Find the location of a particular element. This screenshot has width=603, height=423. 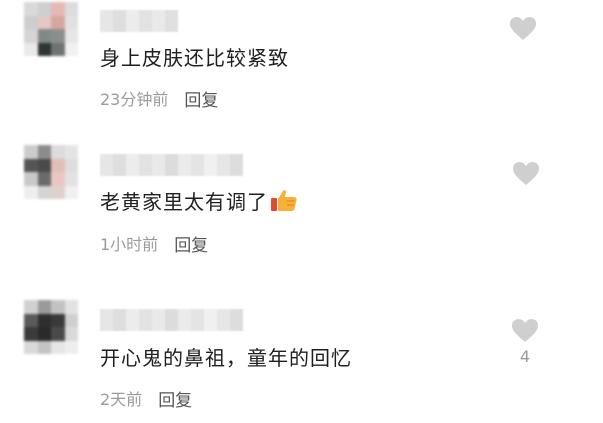

comment-meta: 1小时前 回复 is located at coordinates (154, 243).